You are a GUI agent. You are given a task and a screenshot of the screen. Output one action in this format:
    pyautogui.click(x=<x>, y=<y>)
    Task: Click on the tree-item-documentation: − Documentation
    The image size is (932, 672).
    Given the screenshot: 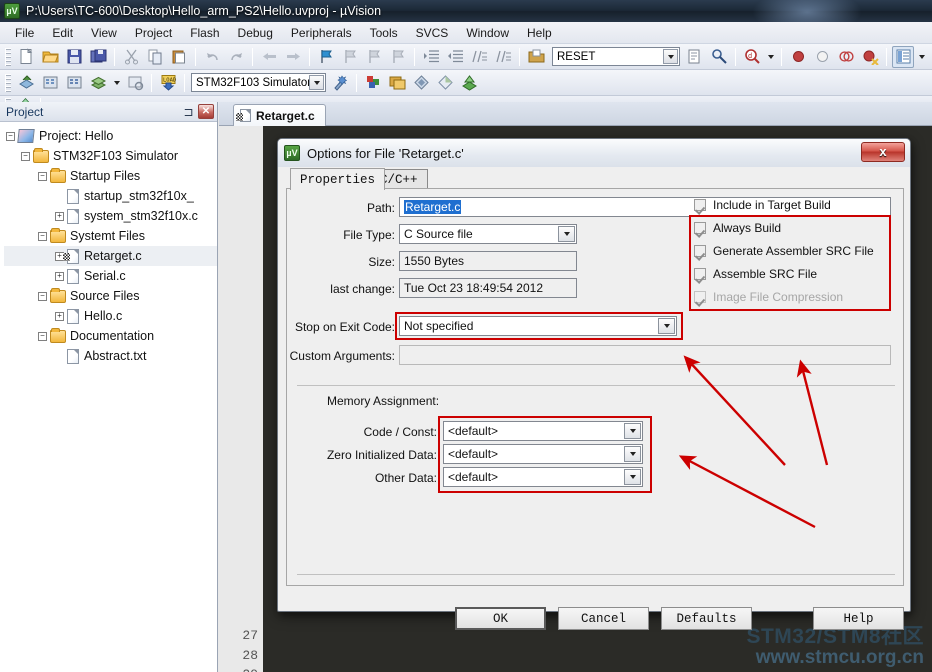 What is the action you would take?
    pyautogui.click(x=110, y=336)
    